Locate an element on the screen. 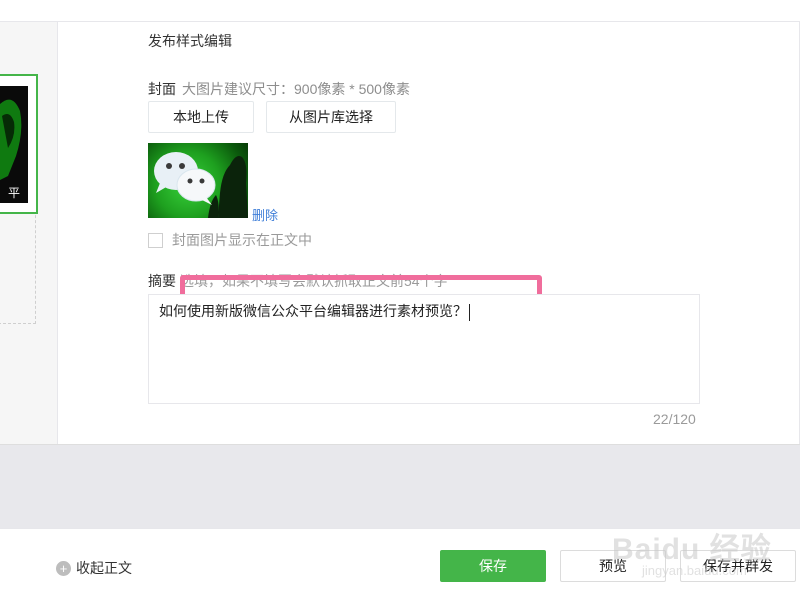  article-thumbnail-image: 平 is located at coordinates (14, 144).